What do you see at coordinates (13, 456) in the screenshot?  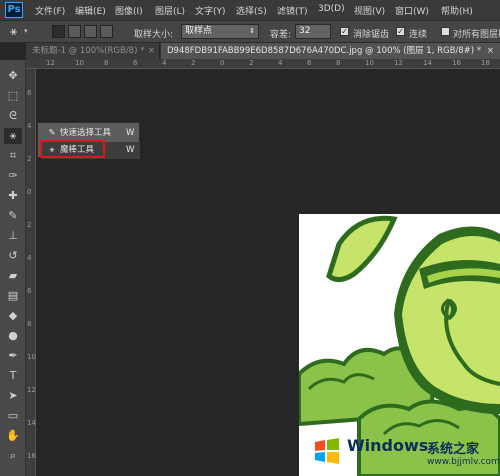 I see `zoom-icon: ⌕` at bounding box center [13, 456].